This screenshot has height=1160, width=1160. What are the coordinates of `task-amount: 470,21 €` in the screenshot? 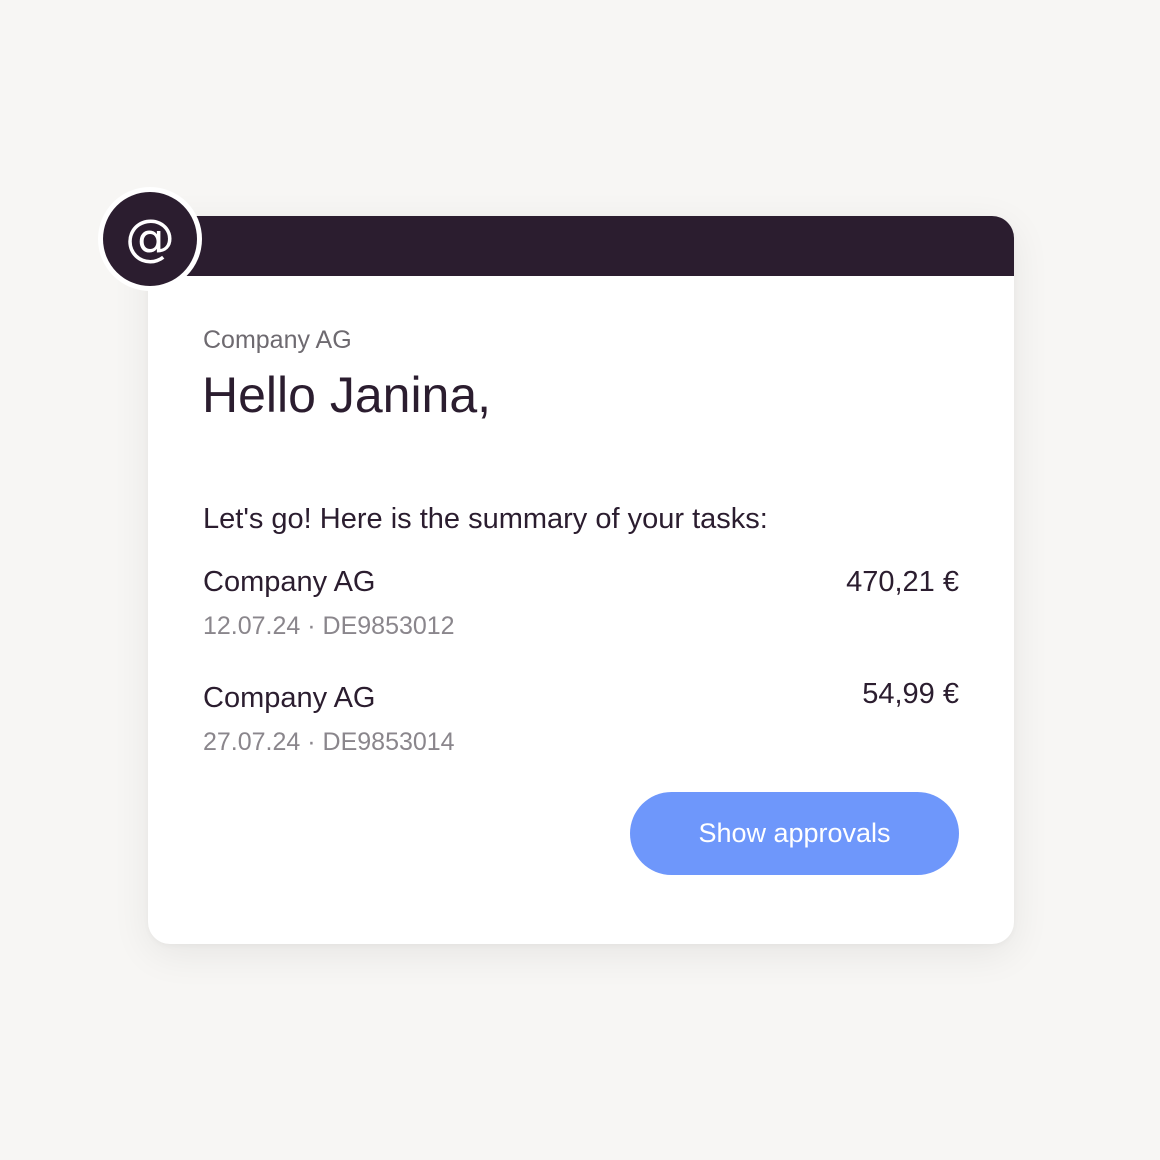 It's located at (902, 582).